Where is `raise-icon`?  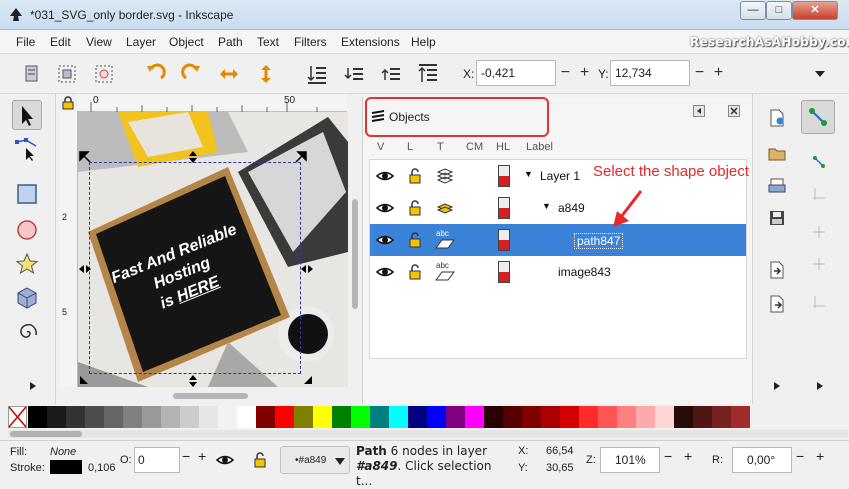
raise-icon is located at coordinates (391, 74).